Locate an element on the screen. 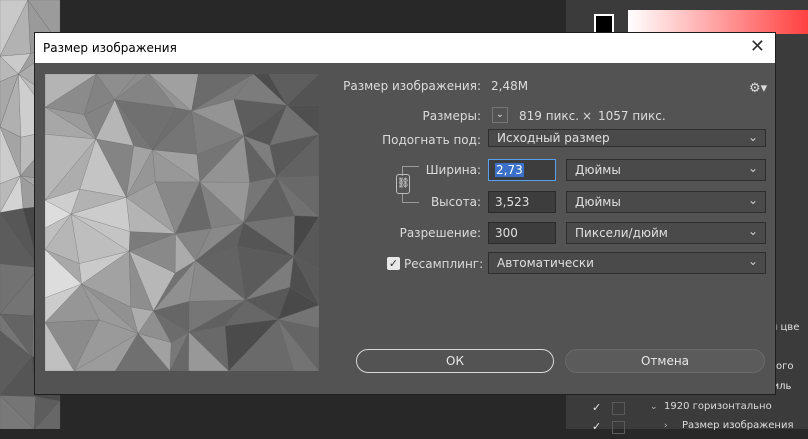 The width and height of the screenshot is (808, 439). resolution-unit-select: Пиксели/дюйм ⌄ is located at coordinates (666, 233).